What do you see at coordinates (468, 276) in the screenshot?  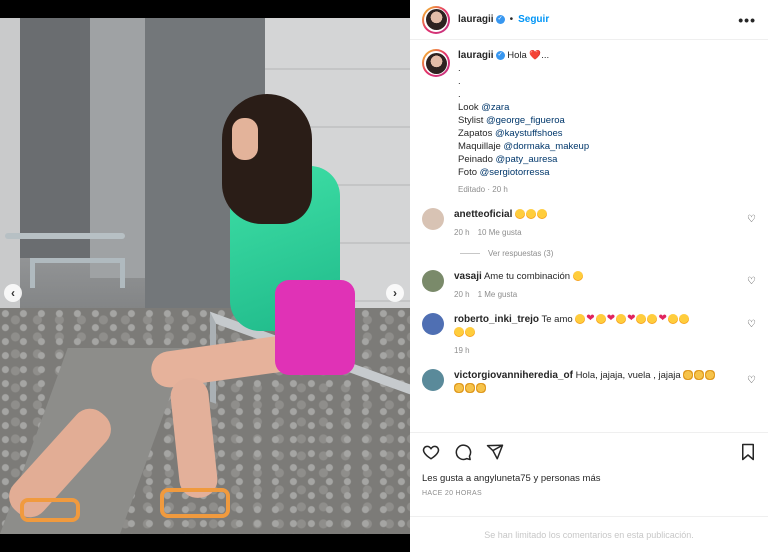 I see `commenter-username: vasaji` at bounding box center [468, 276].